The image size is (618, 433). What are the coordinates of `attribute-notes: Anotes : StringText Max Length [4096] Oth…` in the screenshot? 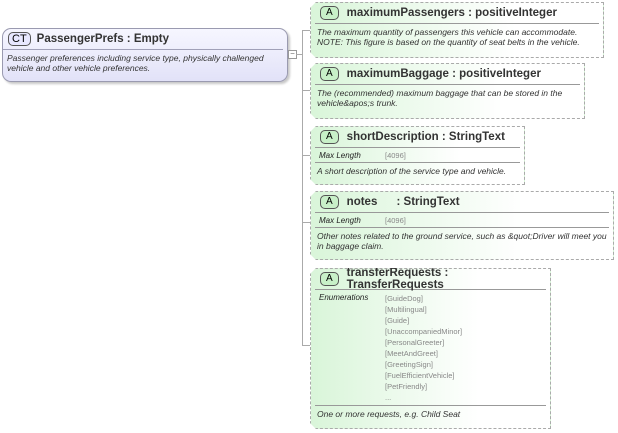 It's located at (462, 225).